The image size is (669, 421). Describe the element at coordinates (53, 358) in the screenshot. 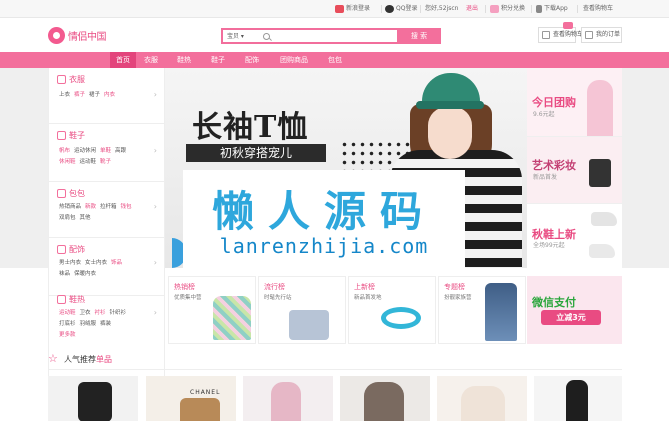

I see `star-icon: ☆` at that location.